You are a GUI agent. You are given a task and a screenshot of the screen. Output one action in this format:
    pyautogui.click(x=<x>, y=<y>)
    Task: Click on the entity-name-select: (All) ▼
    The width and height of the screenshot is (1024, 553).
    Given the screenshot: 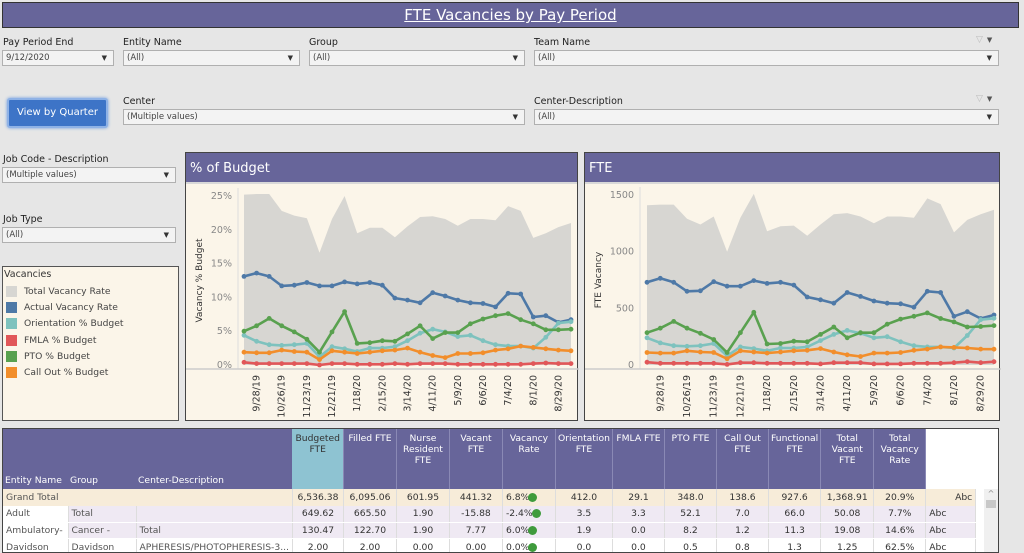 What is the action you would take?
    pyautogui.click(x=211, y=58)
    